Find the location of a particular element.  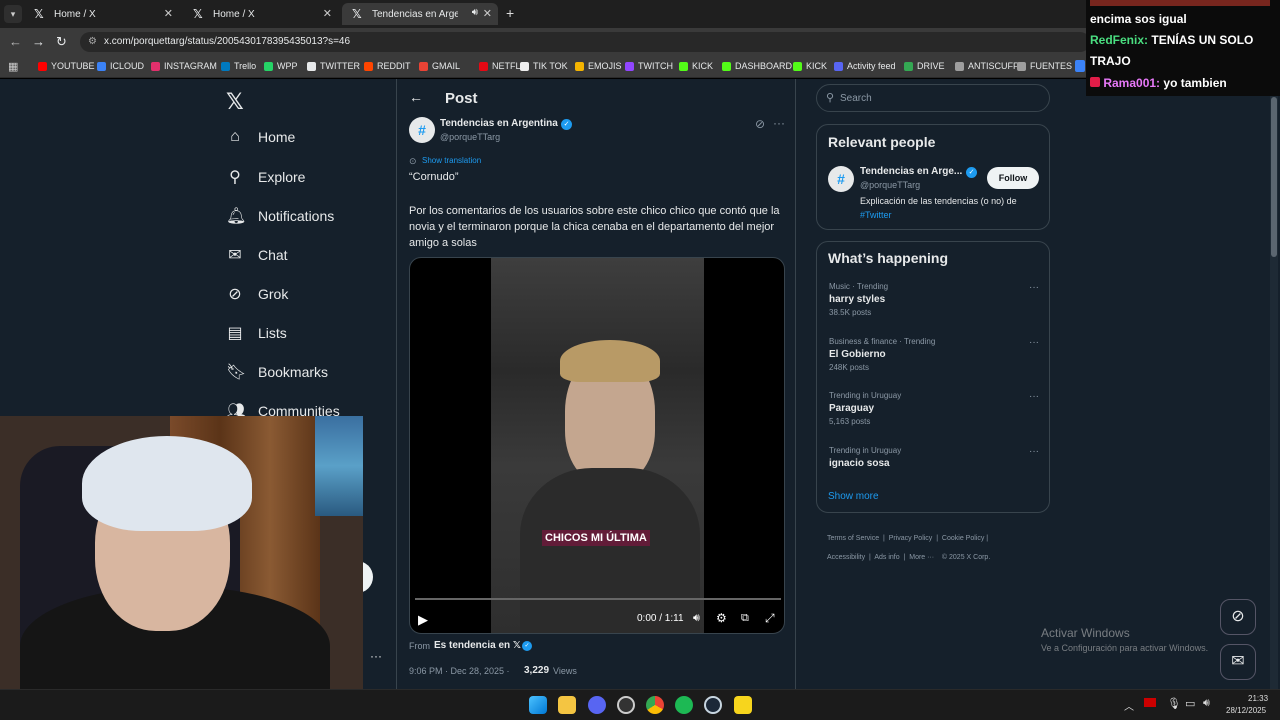

browser-tab-3: 𝕏 Tendencias en Argentina on 🔊︎ ✕ is located at coordinates (420, 14).